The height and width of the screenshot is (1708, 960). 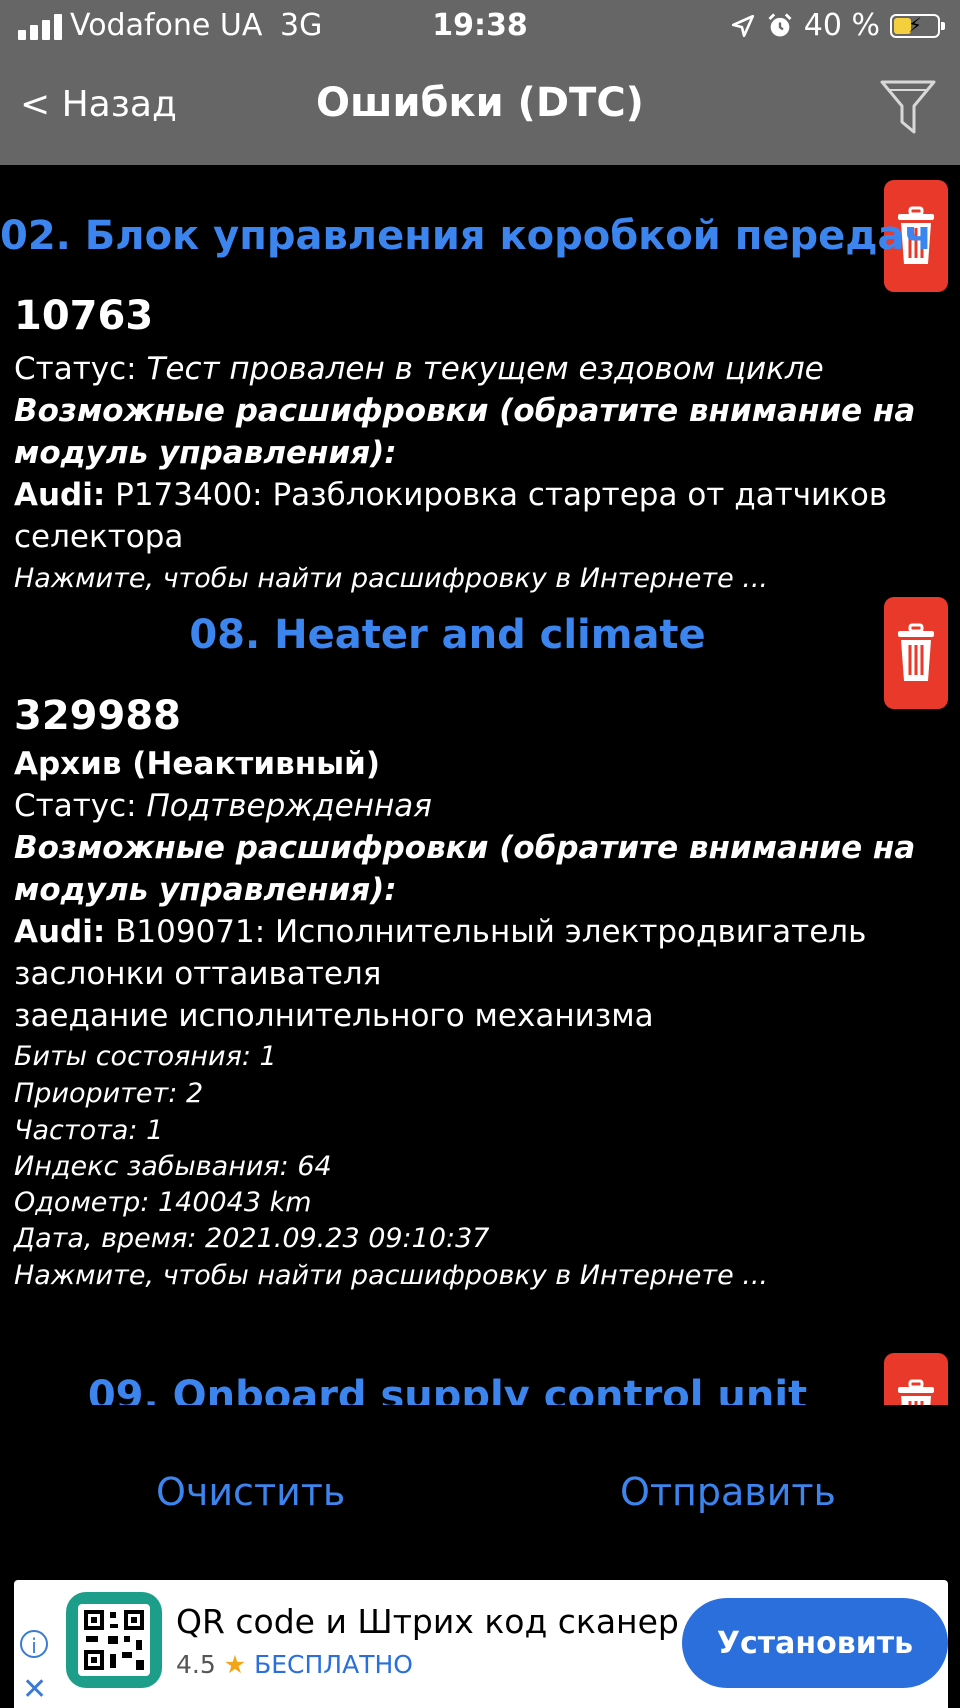 I want to click on module-title: 02. Блок управления коробкой передач, so click(x=466, y=236).